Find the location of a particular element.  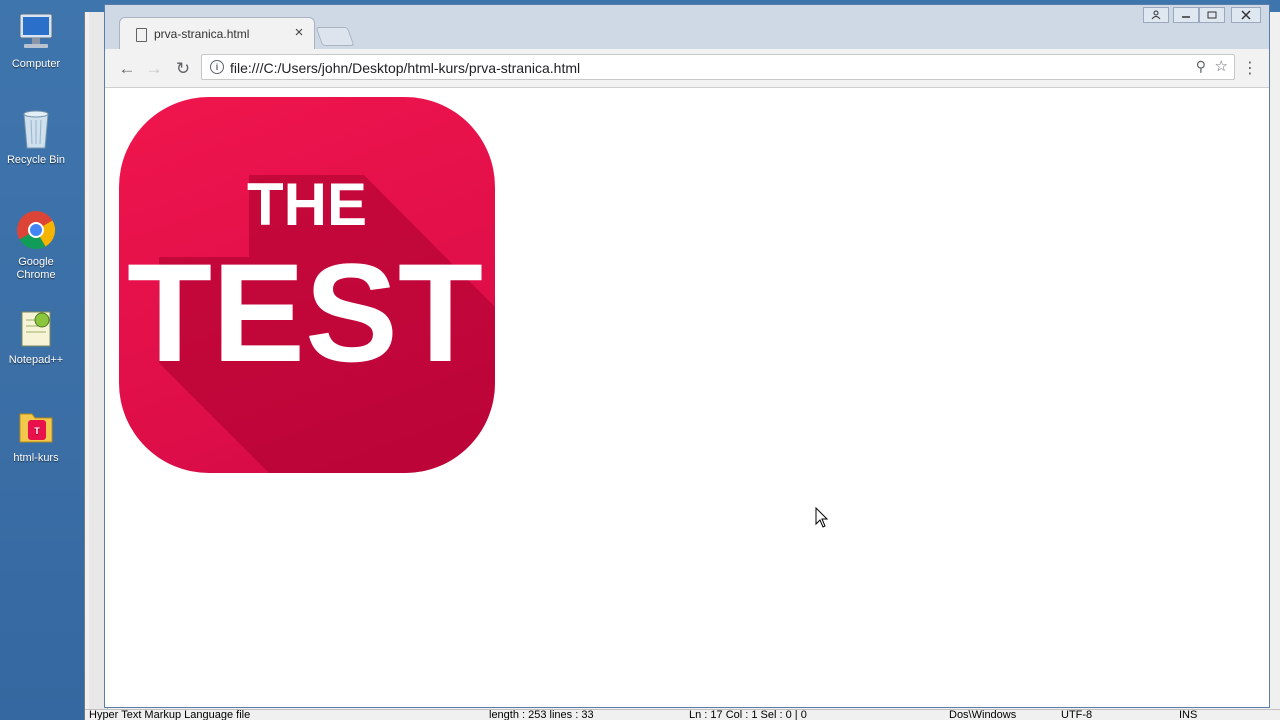

restore-button is located at coordinates (1212, 15).